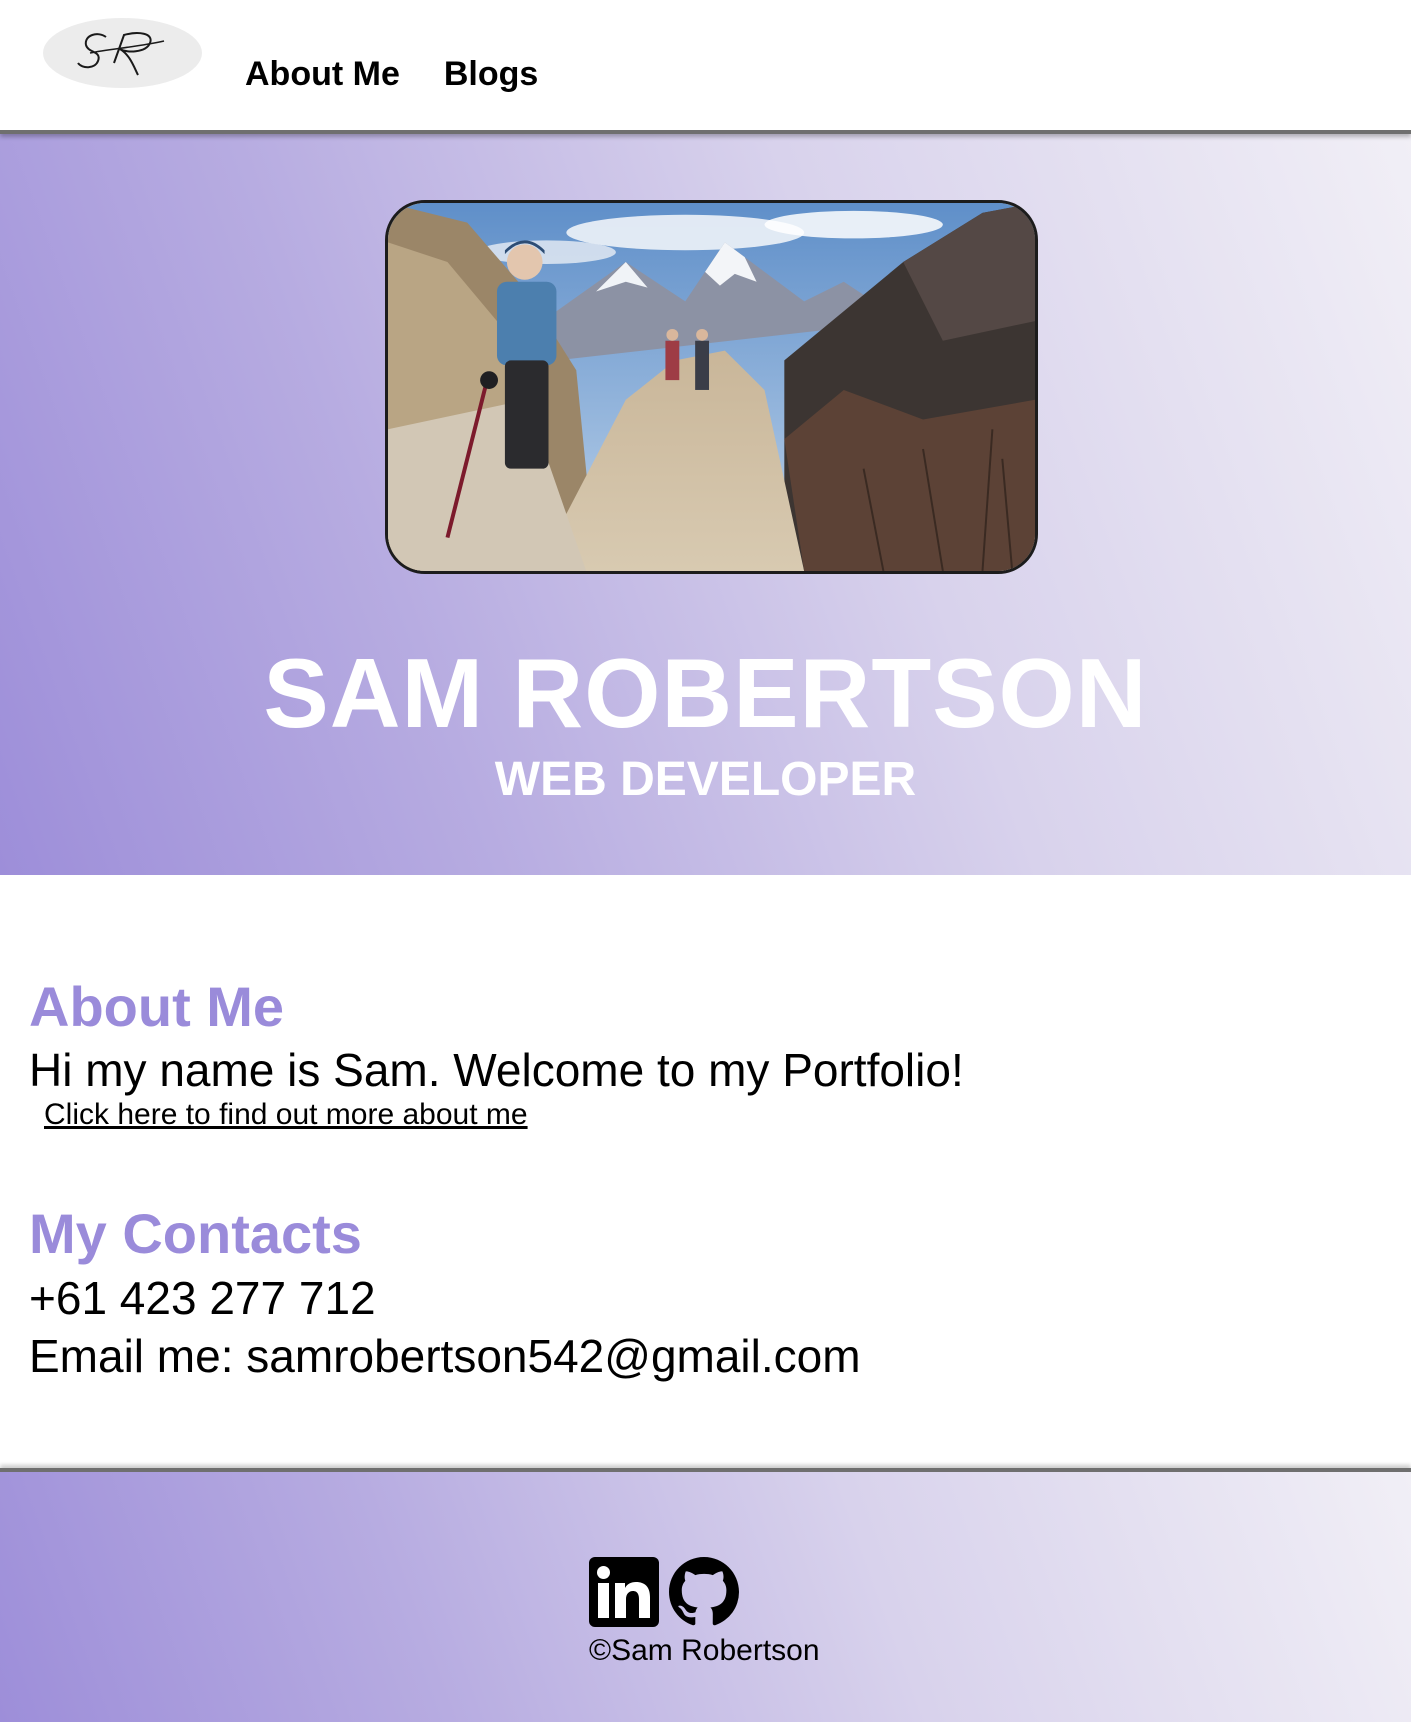 This screenshot has height=1722, width=1411. What do you see at coordinates (704, 1650) in the screenshot?
I see `copyright-text: ©Sam Robertson` at bounding box center [704, 1650].